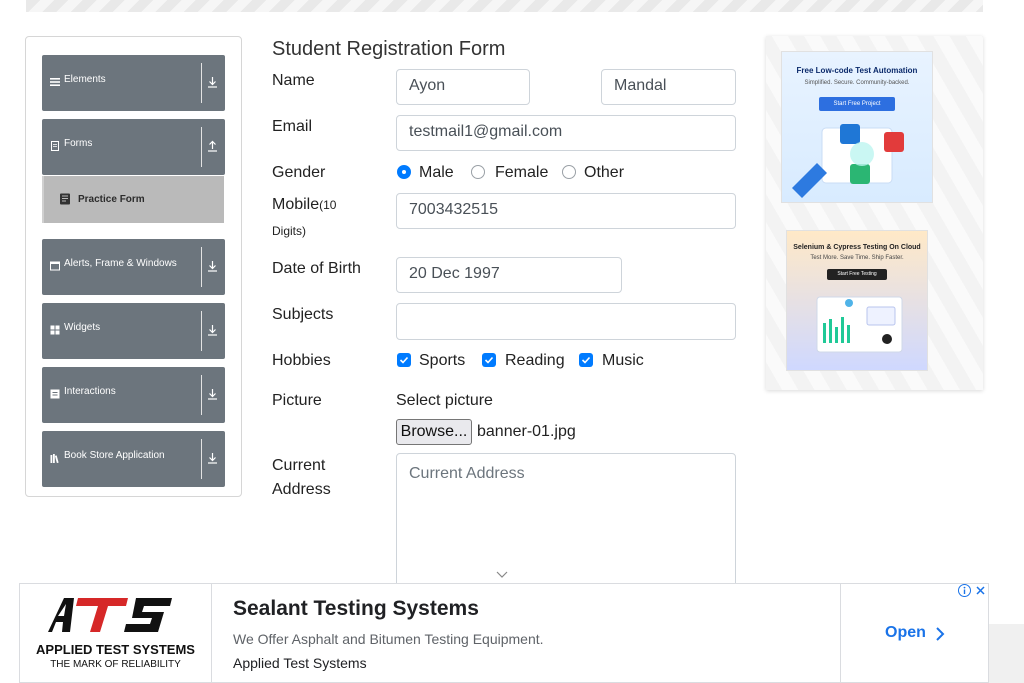 The width and height of the screenshot is (1024, 683). Describe the element at coordinates (566, 133) in the screenshot. I see `email-input: testmail1@gmail.com` at that location.